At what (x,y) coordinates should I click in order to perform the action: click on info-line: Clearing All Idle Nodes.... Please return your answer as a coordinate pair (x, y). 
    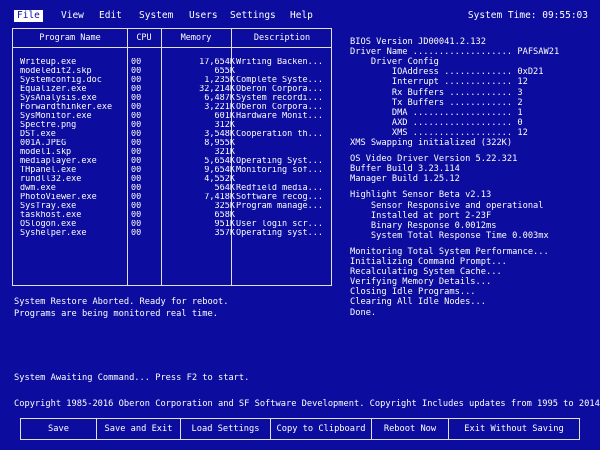
    Looking at the image, I should click on (418, 302).